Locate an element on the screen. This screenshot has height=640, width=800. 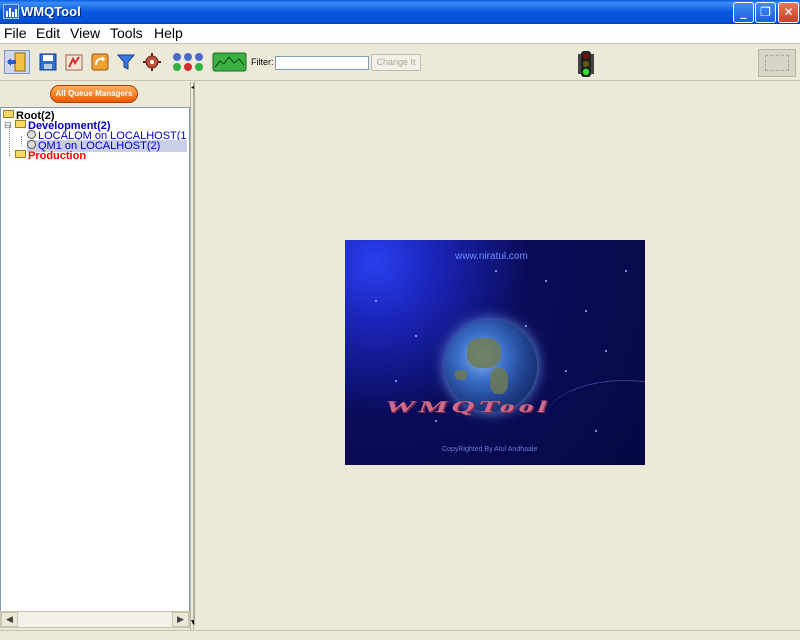
disabled-panel-button is located at coordinates (777, 63).